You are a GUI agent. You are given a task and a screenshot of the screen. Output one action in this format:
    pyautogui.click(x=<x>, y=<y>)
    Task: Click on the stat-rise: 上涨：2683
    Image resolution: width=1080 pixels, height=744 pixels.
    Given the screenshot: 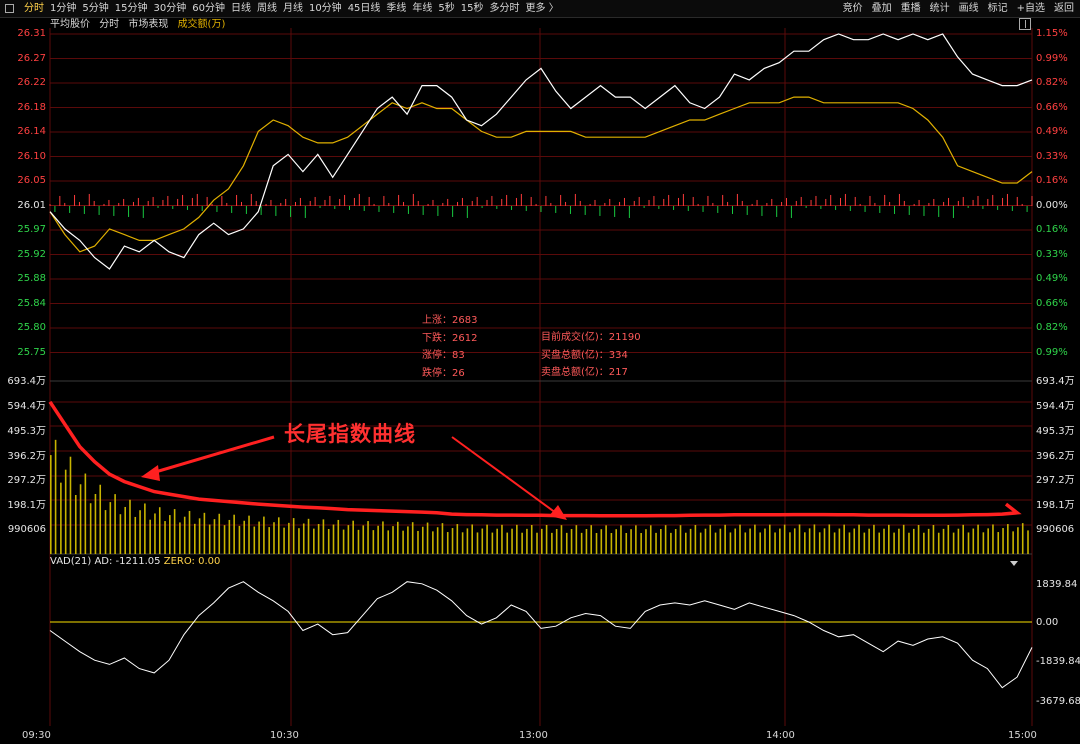 What is the action you would take?
    pyautogui.click(x=450, y=320)
    